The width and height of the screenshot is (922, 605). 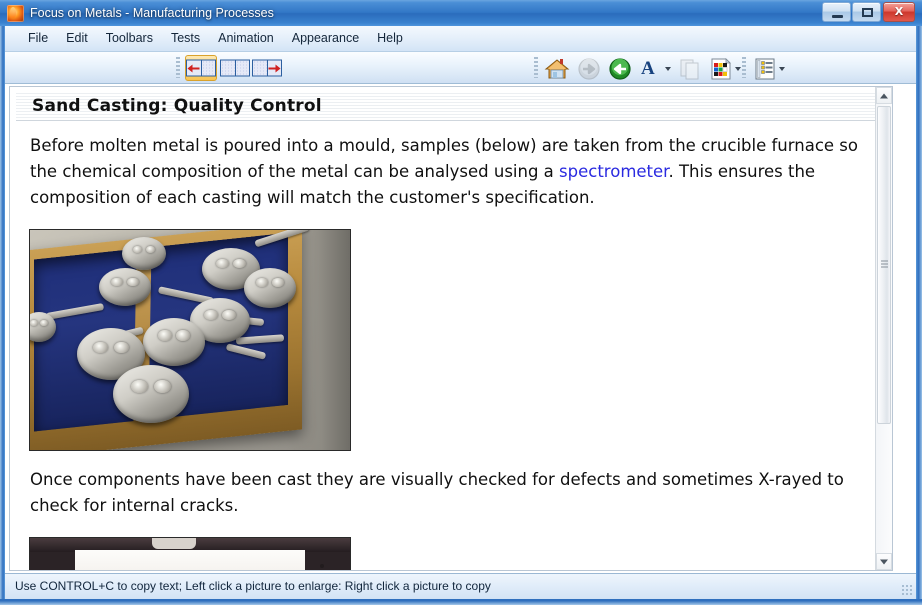 I want to click on minimize-icon, so click(x=837, y=16).